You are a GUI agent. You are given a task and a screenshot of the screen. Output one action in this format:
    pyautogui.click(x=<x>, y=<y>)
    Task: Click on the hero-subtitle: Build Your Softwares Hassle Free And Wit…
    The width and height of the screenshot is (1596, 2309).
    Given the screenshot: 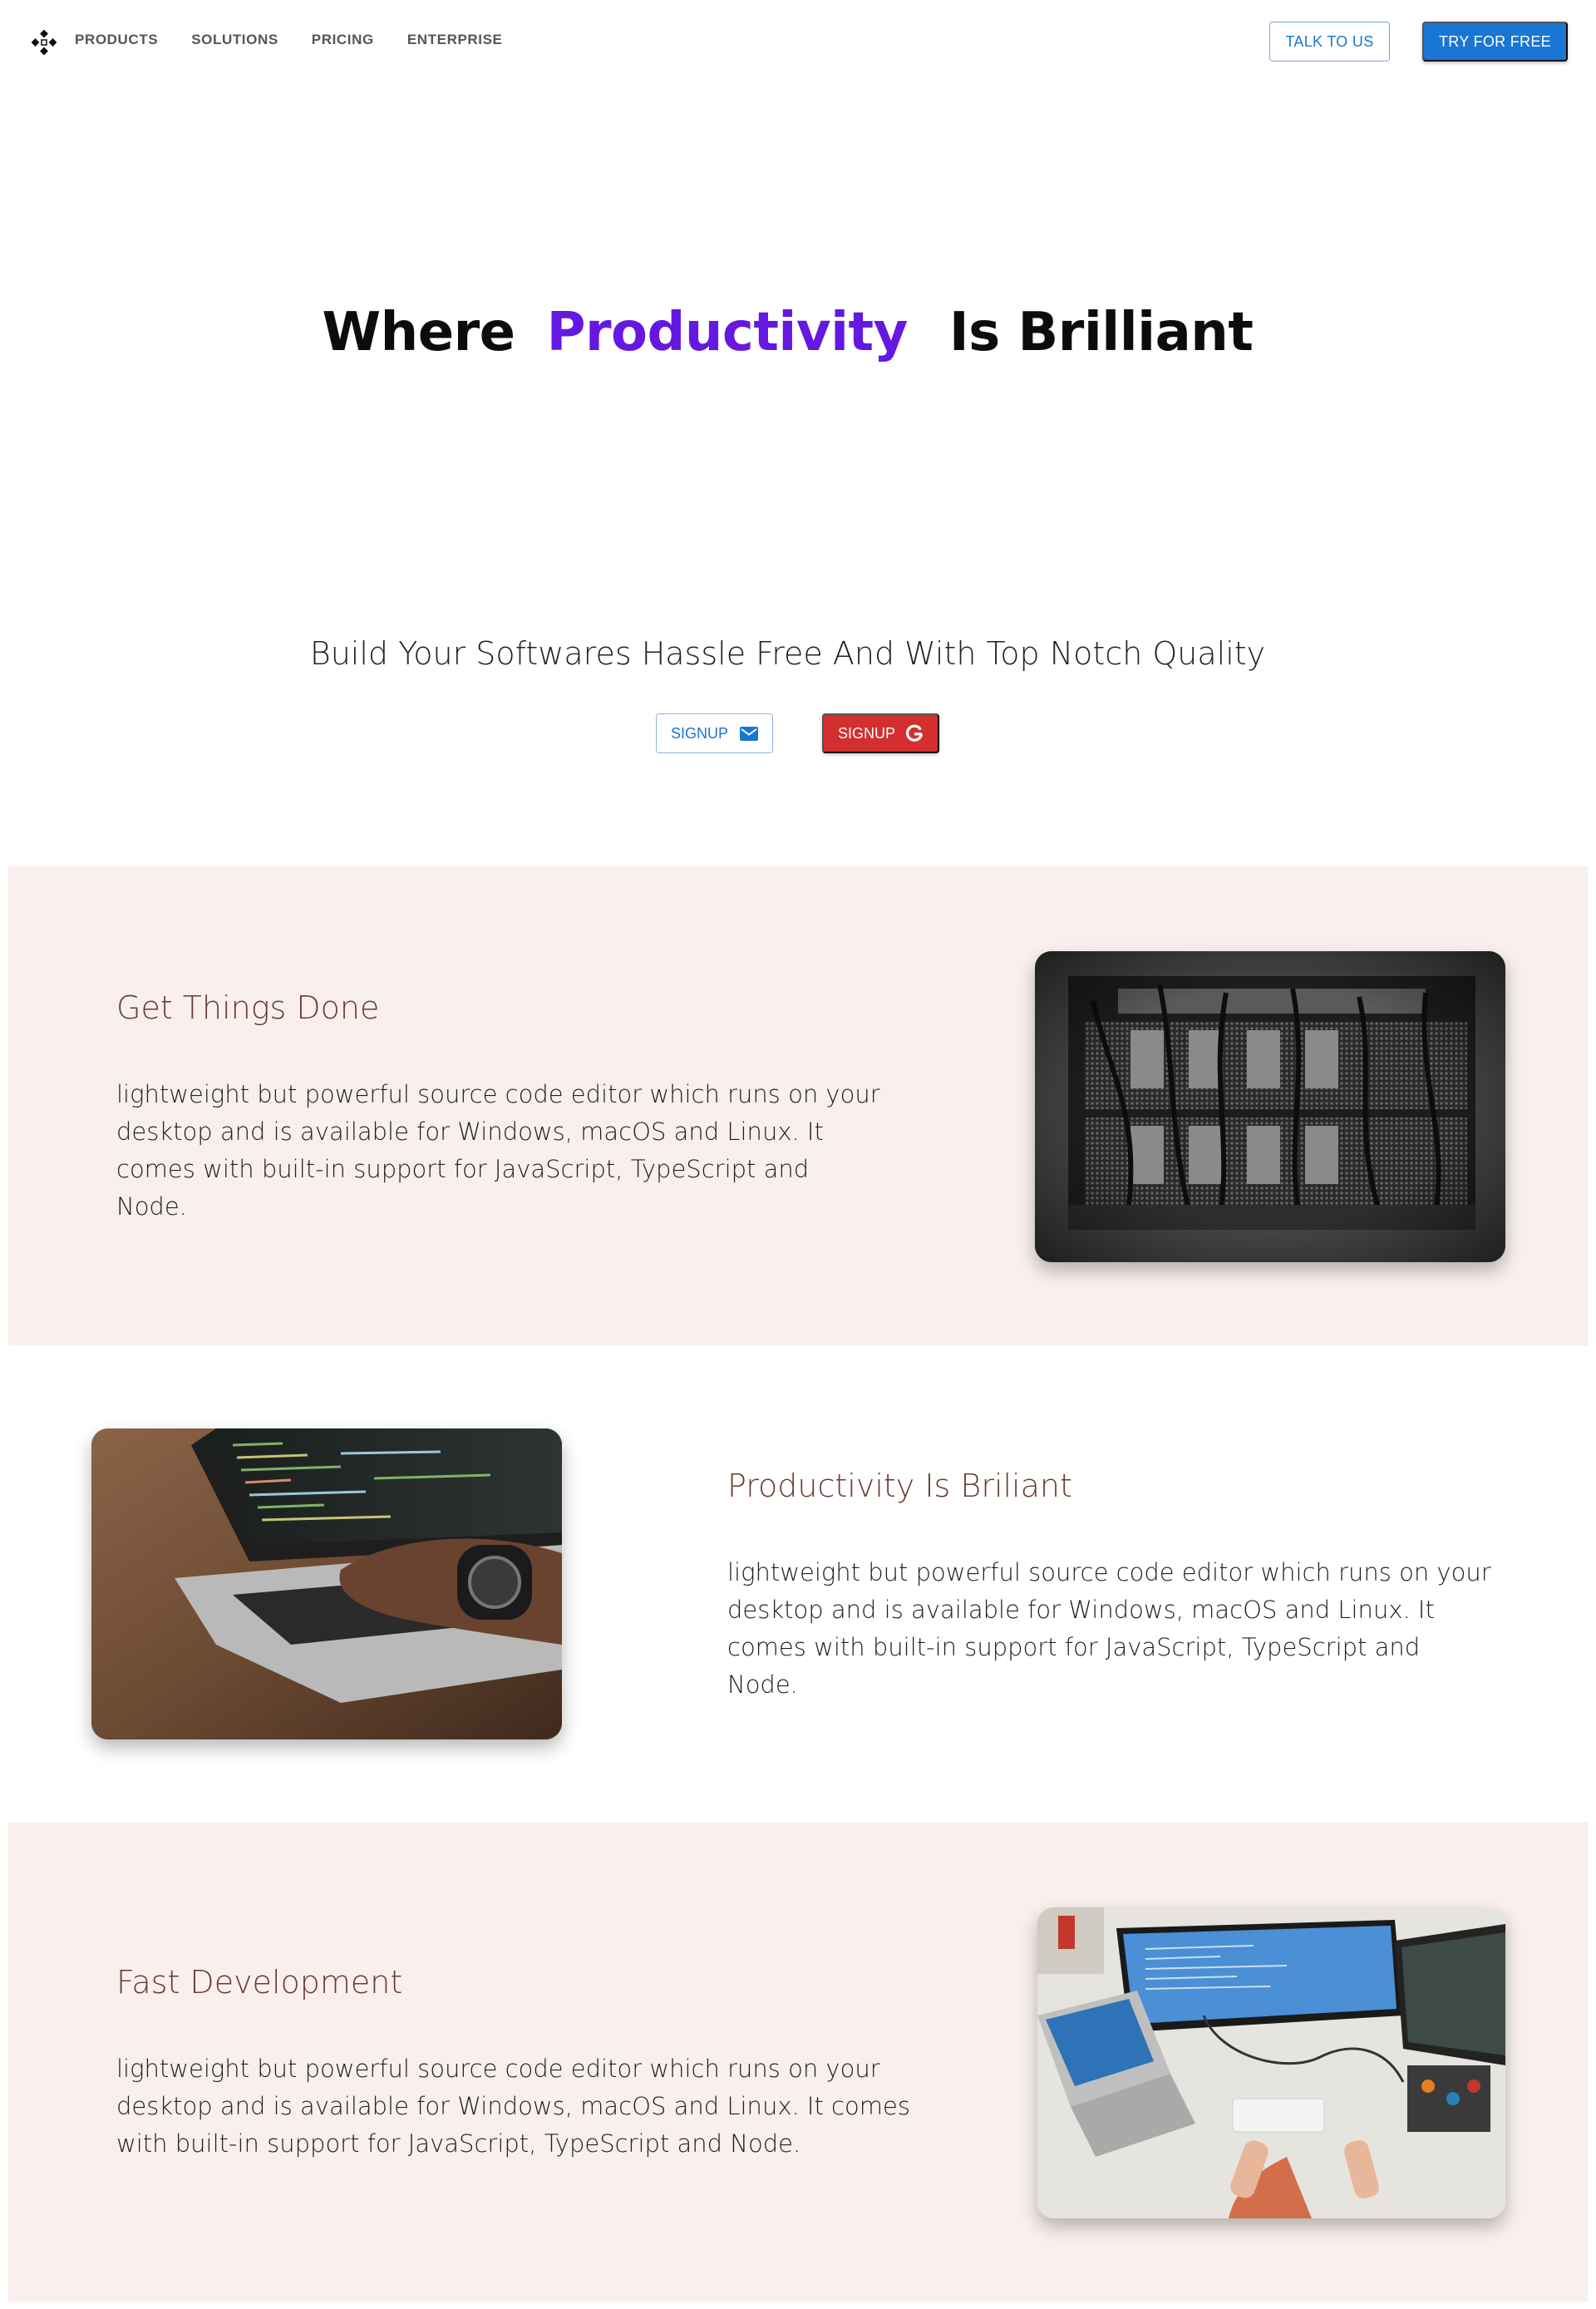 What is the action you would take?
    pyautogui.click(x=787, y=653)
    